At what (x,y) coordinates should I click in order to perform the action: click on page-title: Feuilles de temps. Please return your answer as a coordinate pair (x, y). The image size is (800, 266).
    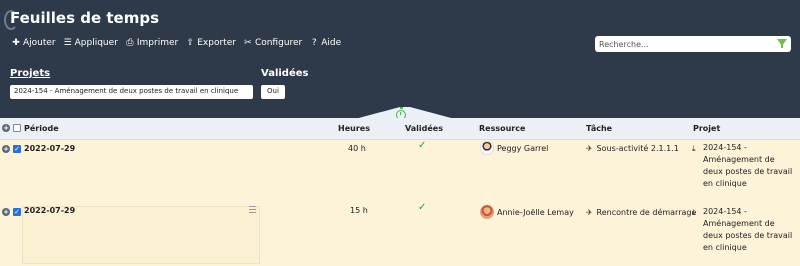
    Looking at the image, I should click on (85, 18).